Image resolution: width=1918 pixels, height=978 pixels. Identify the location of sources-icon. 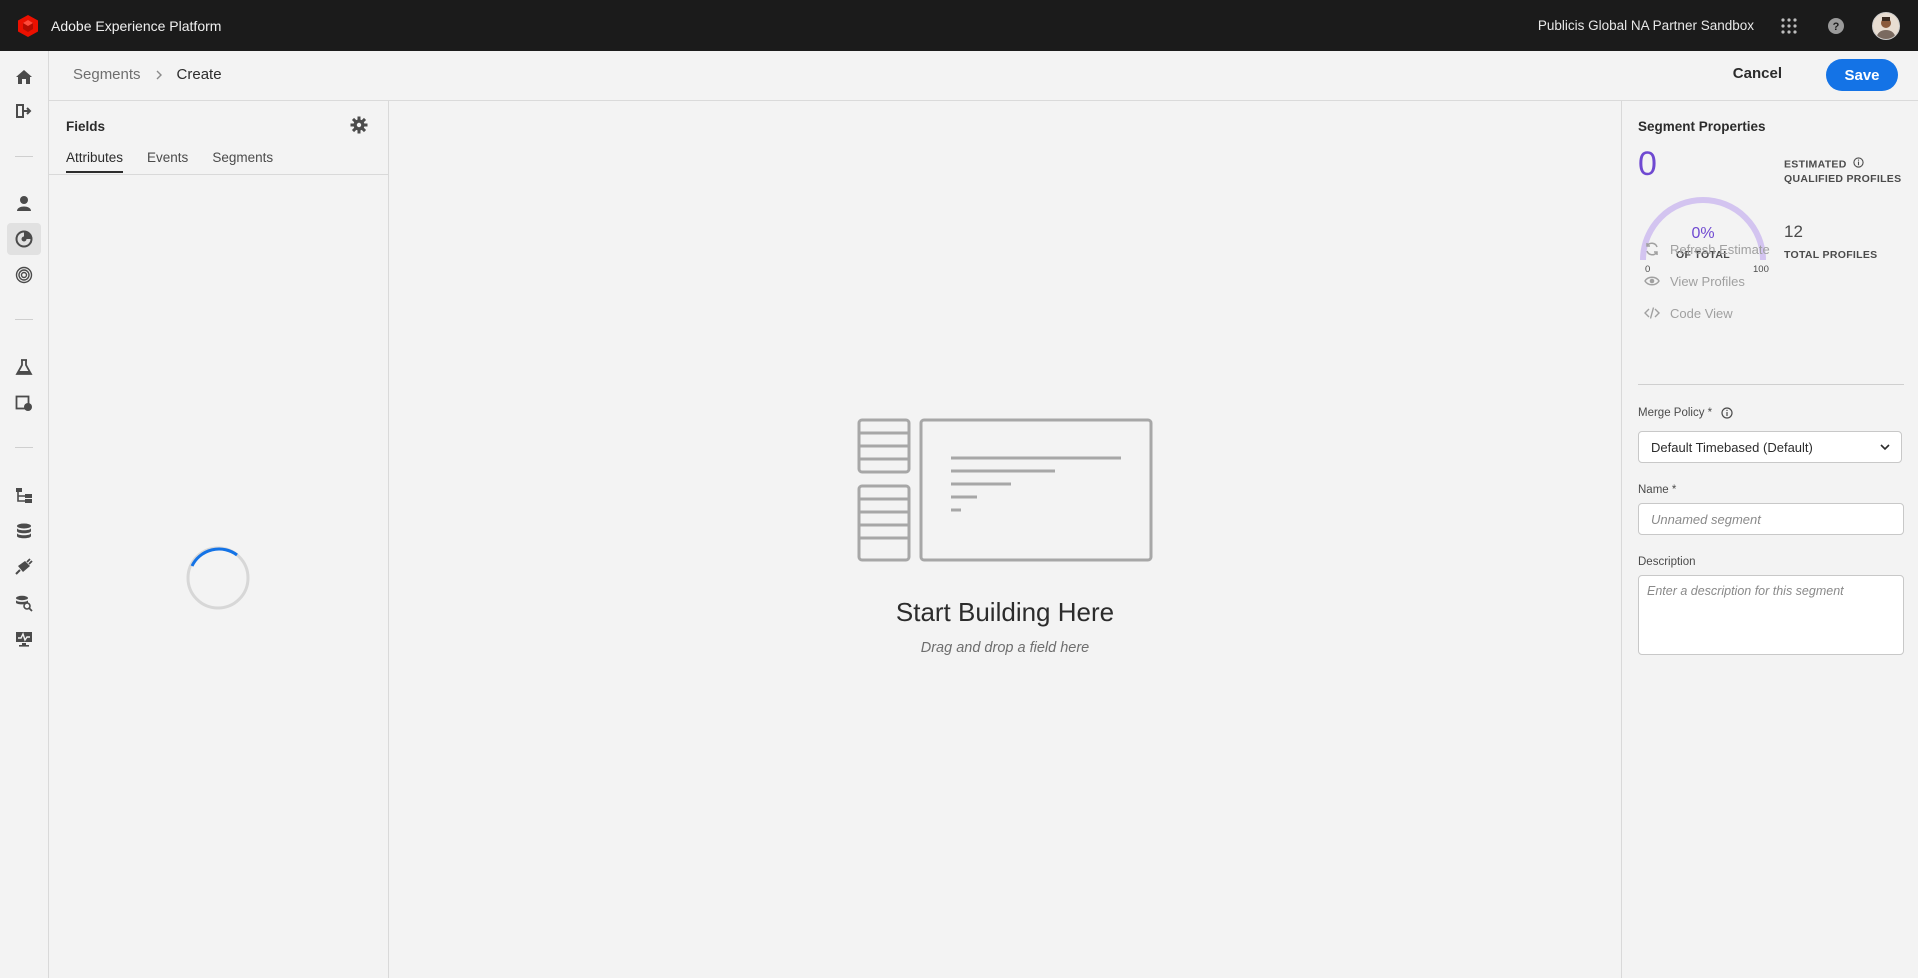
(24, 567).